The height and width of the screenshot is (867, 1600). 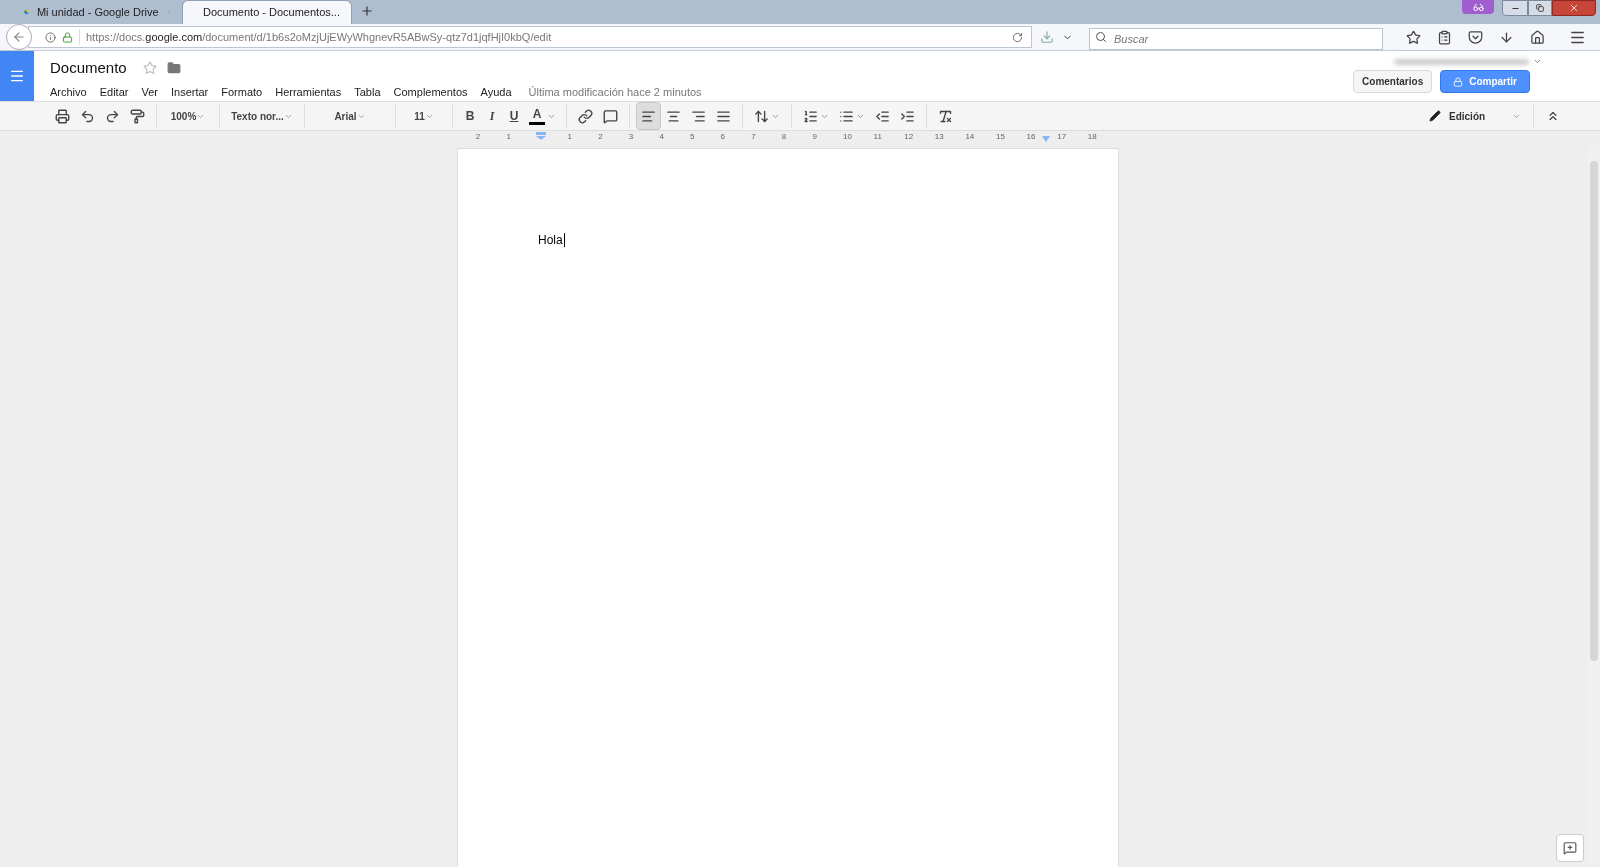 What do you see at coordinates (882, 116) in the screenshot?
I see `outdent-icon` at bounding box center [882, 116].